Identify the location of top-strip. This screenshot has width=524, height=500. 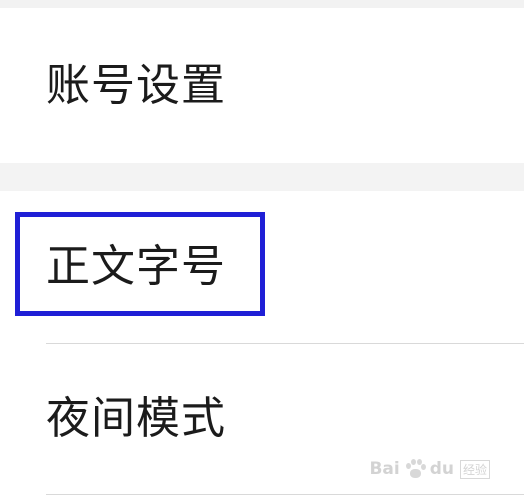
(262, 4).